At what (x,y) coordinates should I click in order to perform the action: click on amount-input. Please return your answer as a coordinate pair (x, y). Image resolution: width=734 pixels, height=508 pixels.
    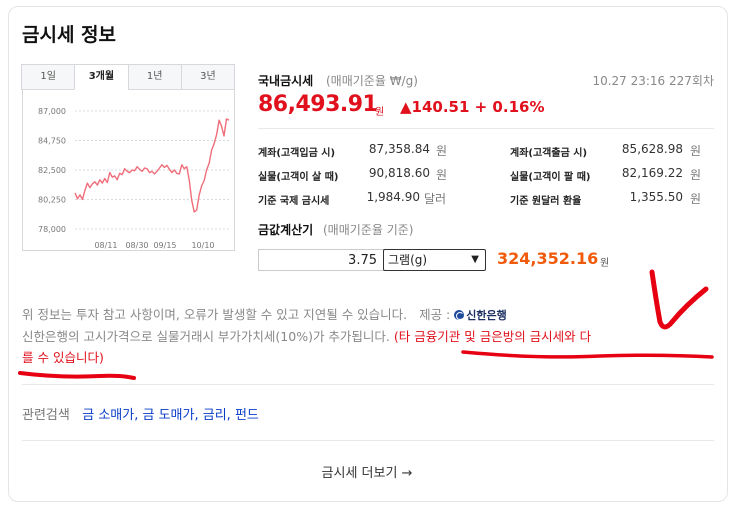
    Looking at the image, I should click on (321, 260).